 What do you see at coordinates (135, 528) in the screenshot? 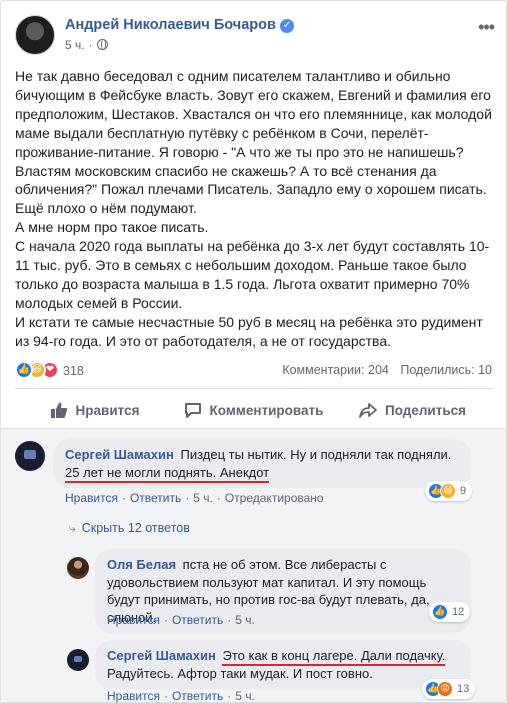
I see `toggle-replies-label: Скрыть 12 ответов` at bounding box center [135, 528].